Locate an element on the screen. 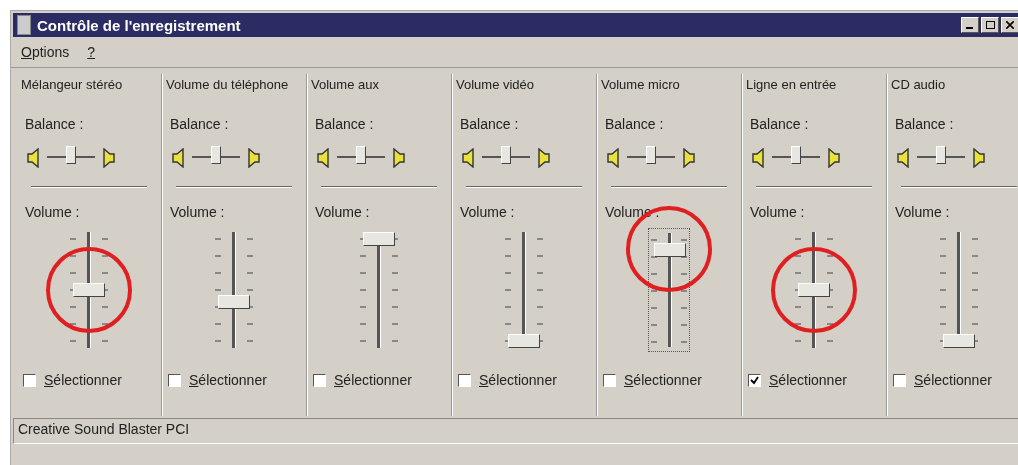  channel-name: Volume aux is located at coordinates (345, 85).